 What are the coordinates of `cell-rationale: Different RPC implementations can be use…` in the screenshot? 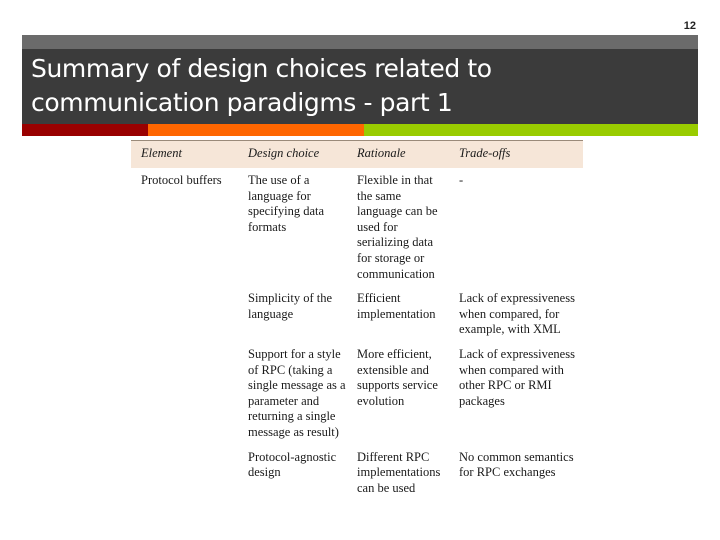 It's located at (399, 472).